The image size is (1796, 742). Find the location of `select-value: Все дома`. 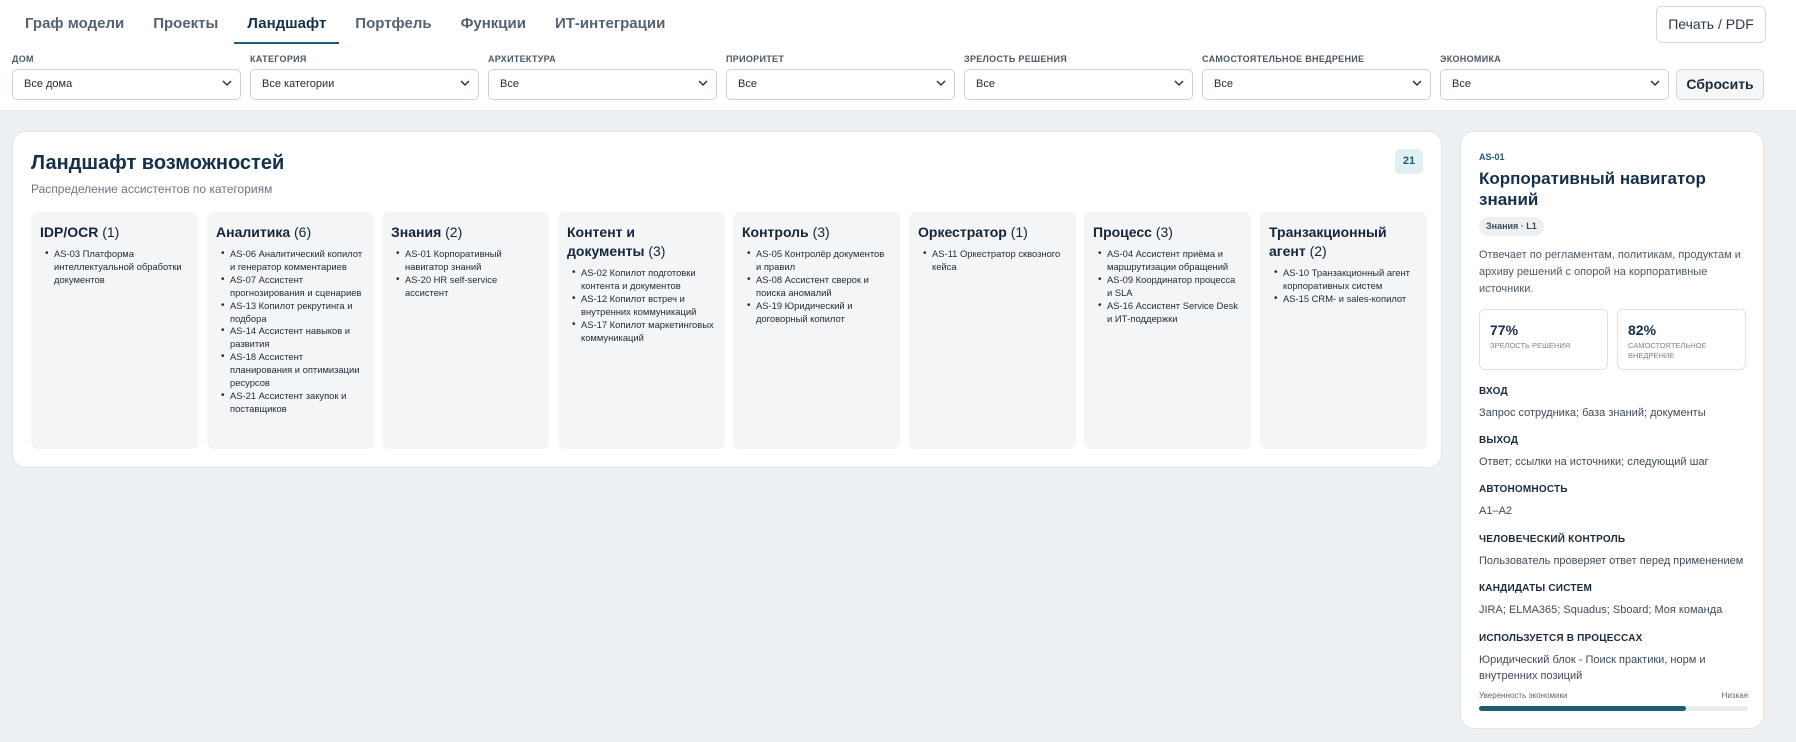

select-value: Все дома is located at coordinates (48, 84).